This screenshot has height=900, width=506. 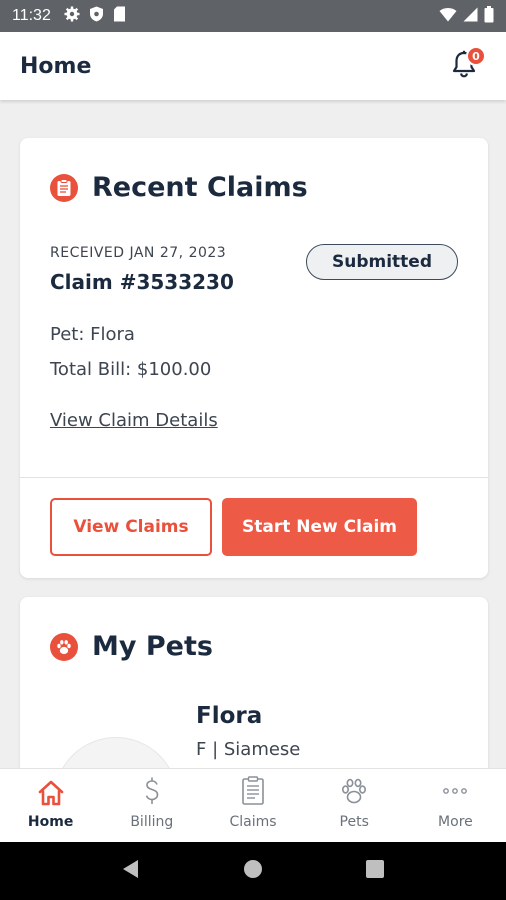 I want to click on bottom-nav: Home Billing Claims Pets More, so click(x=253, y=805).